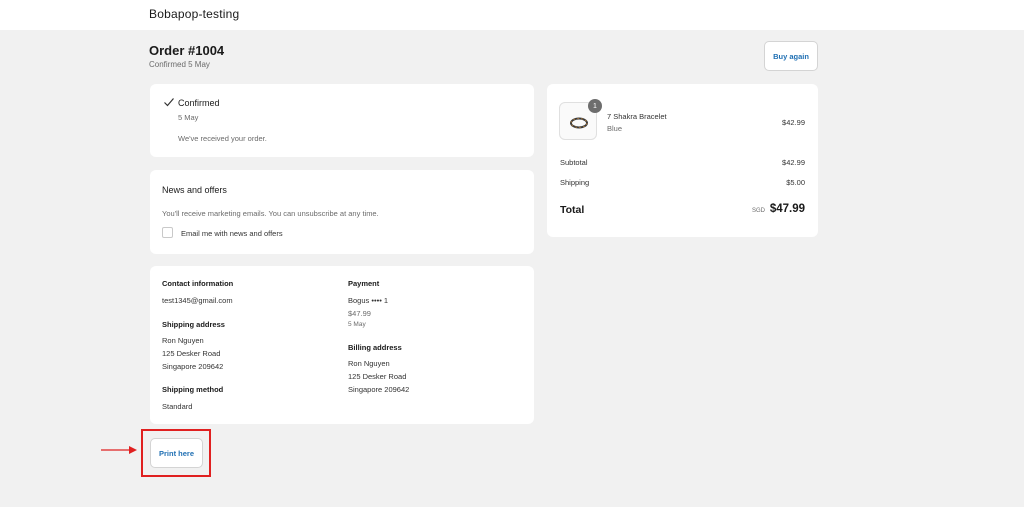 The width and height of the screenshot is (1024, 507). Describe the element at coordinates (194, 190) in the screenshot. I see `news-title: News and offers` at that location.